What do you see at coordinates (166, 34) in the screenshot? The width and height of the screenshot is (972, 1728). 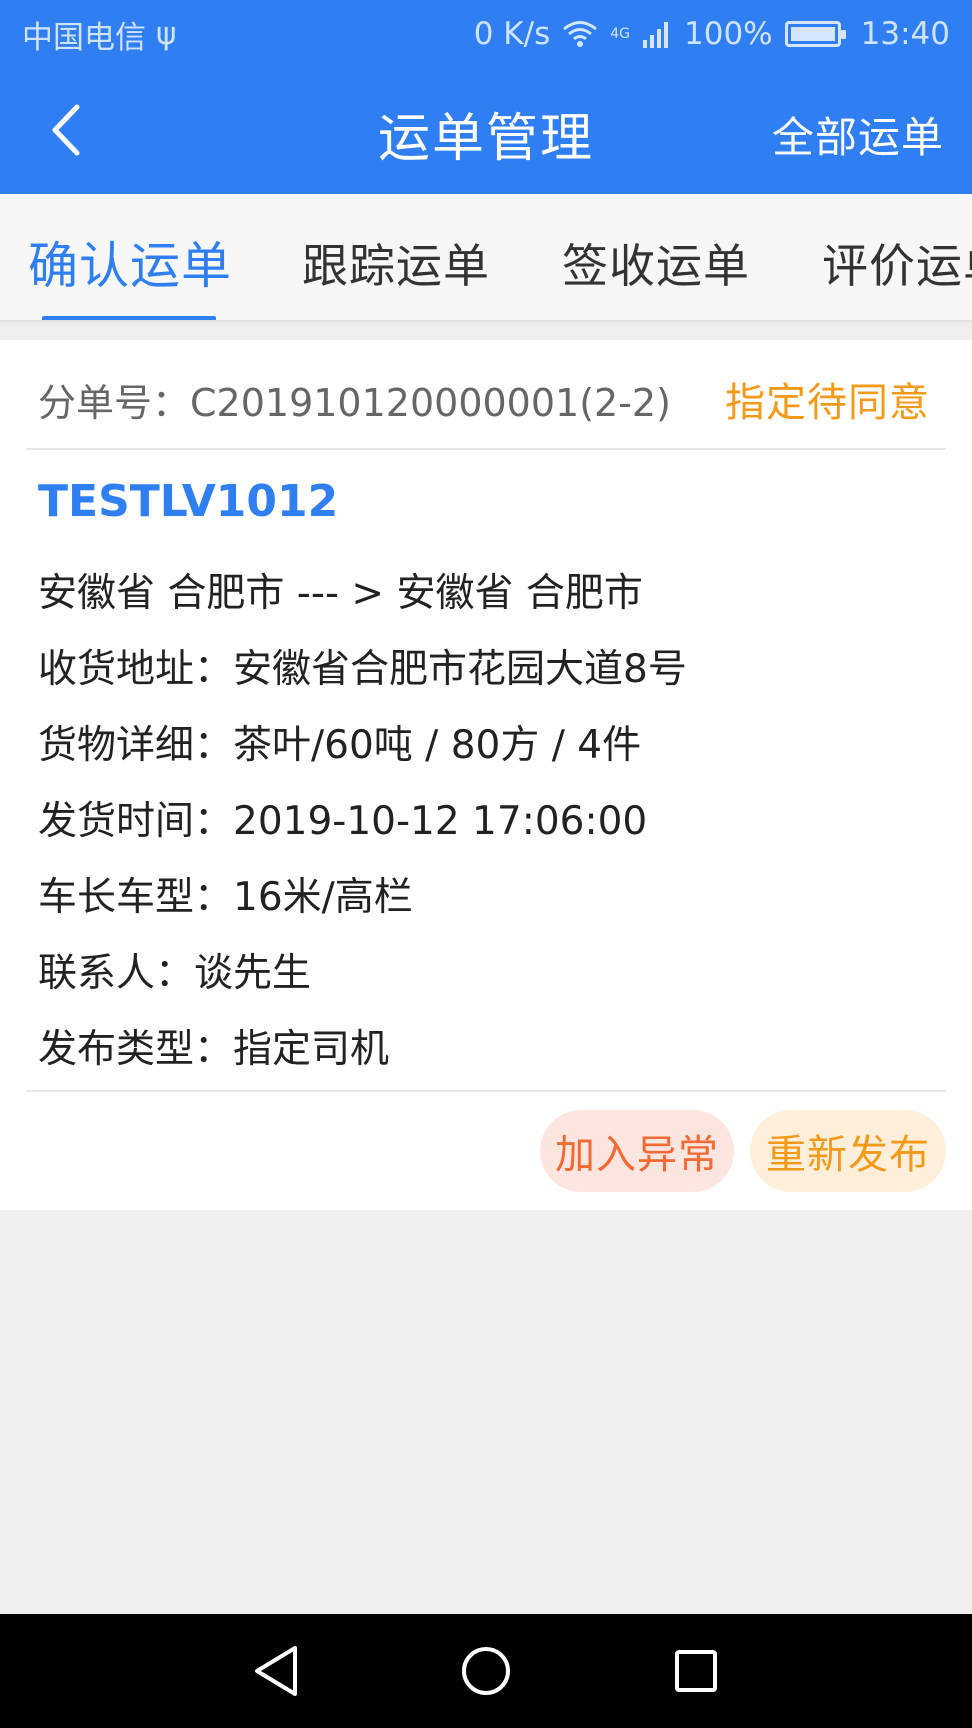 I see `usb-icon: ψ` at bounding box center [166, 34].